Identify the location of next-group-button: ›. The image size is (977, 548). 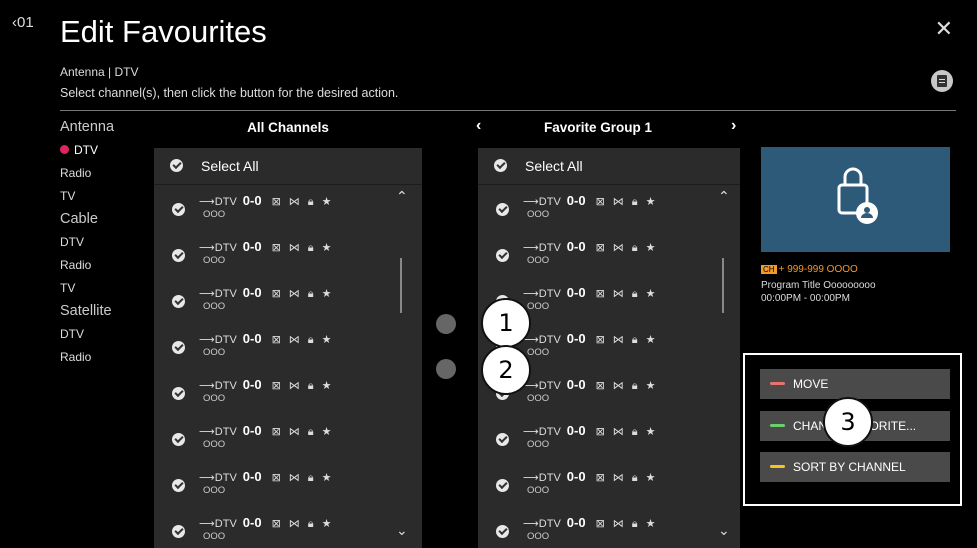
(733, 126).